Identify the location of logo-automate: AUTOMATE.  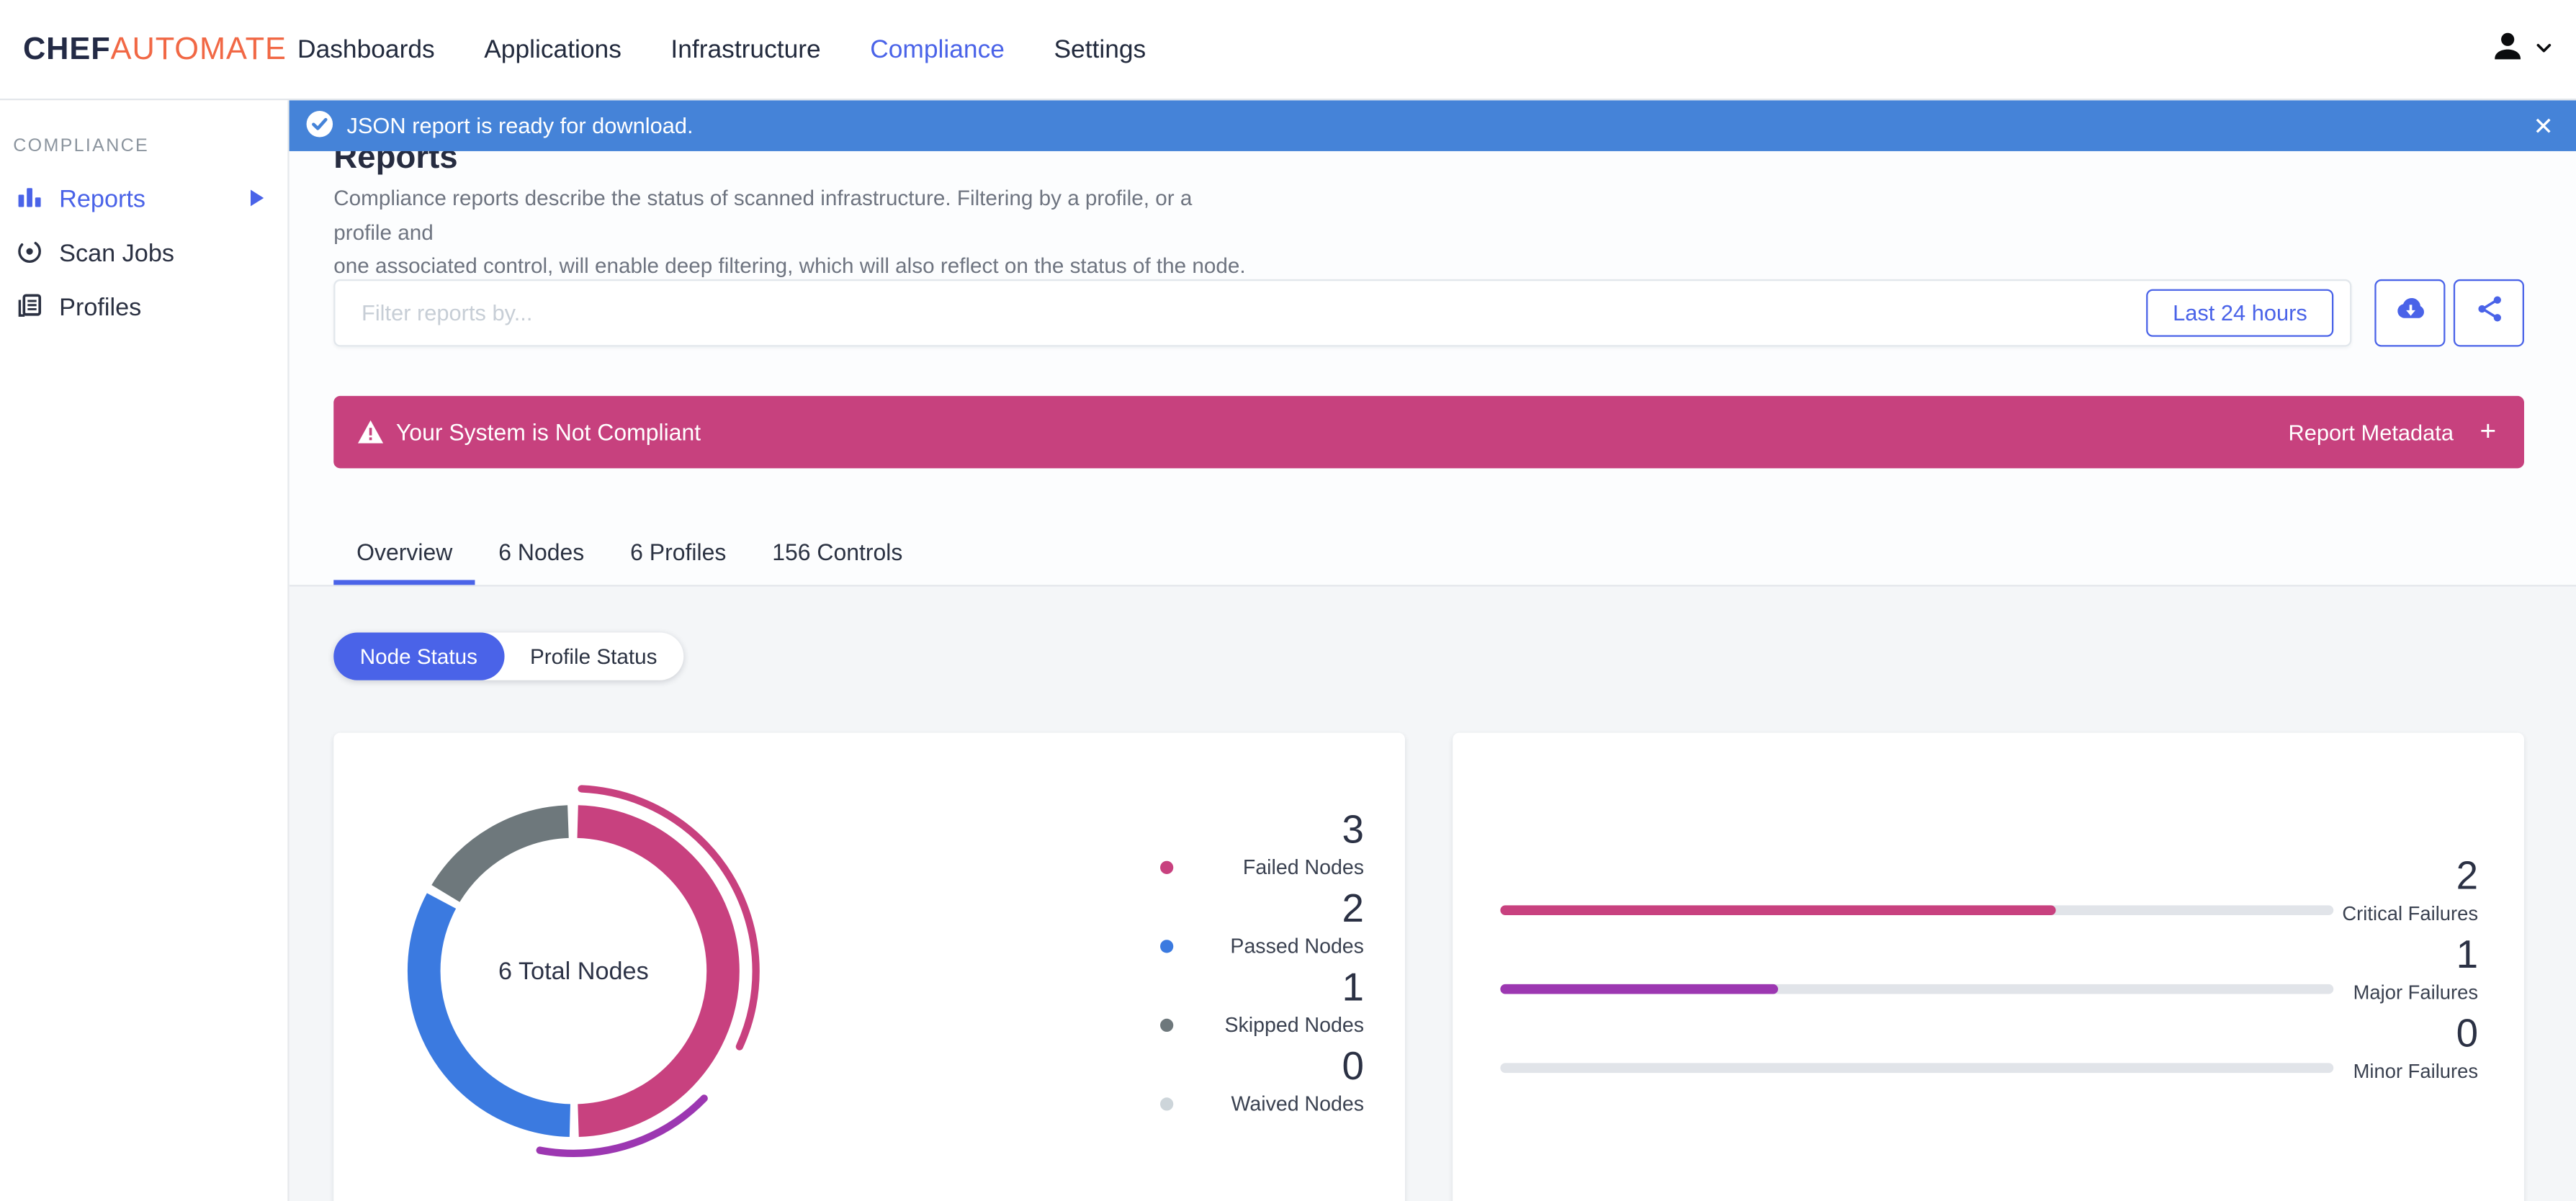
(198, 49).